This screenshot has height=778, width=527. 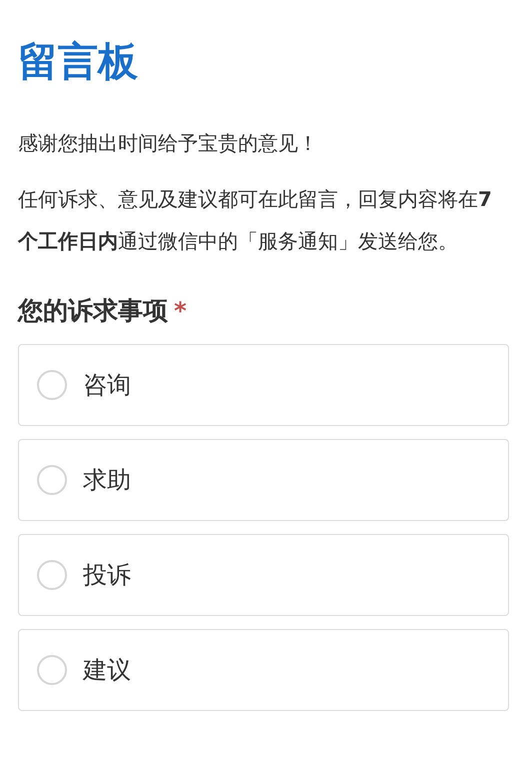 I want to click on option-card: 投诉, so click(x=263, y=575).